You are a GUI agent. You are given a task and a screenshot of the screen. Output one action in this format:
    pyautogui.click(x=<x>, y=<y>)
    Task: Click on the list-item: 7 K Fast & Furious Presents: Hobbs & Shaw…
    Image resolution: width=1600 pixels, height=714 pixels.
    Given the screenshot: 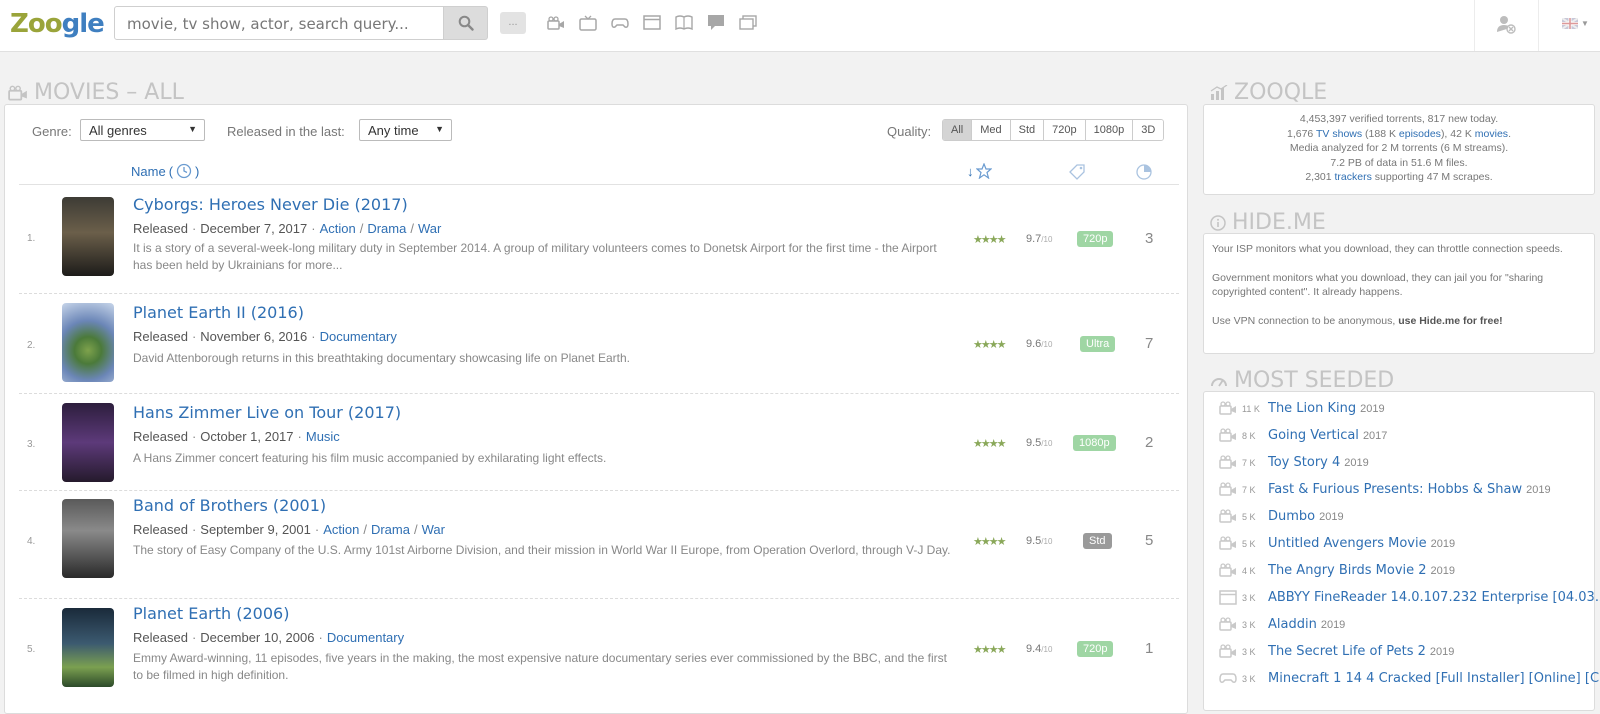 What is the action you would take?
    pyautogui.click(x=1400, y=493)
    